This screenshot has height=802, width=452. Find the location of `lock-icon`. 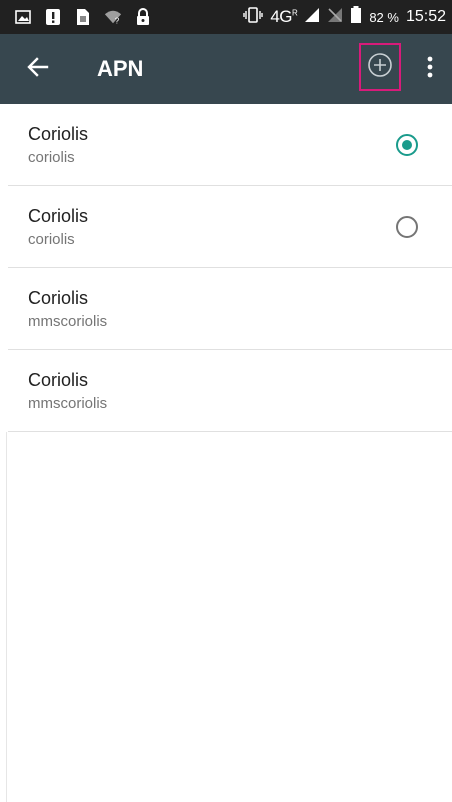

lock-icon is located at coordinates (143, 17).